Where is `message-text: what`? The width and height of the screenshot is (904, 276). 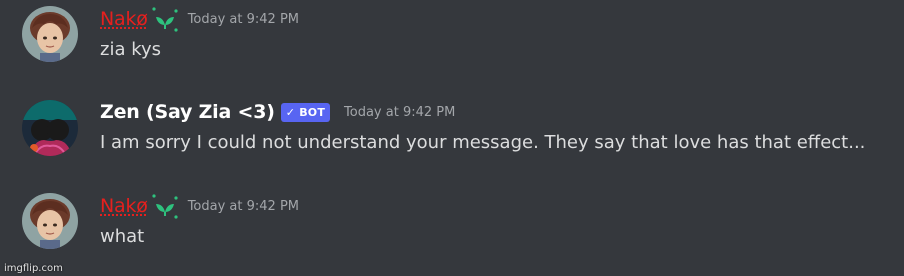
message-text: what is located at coordinates (122, 236).